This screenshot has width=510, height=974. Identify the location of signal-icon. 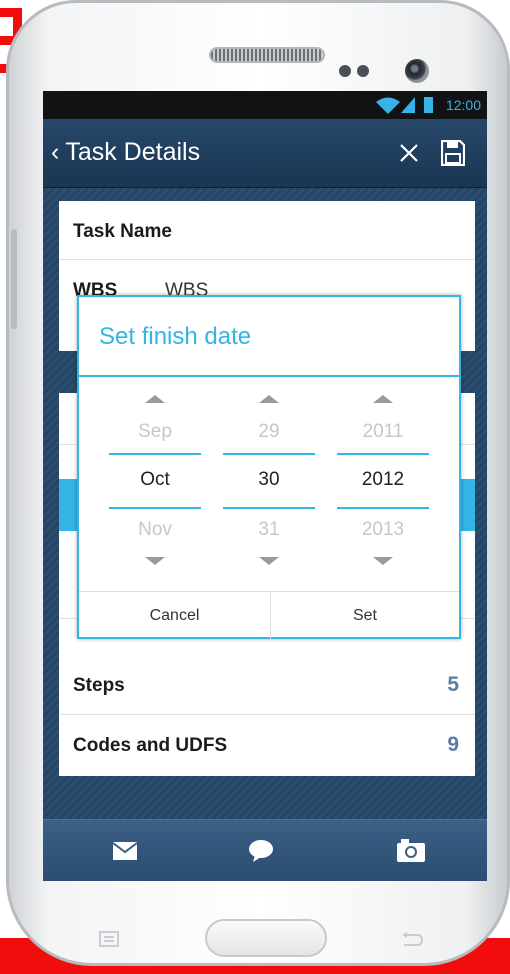
(408, 105).